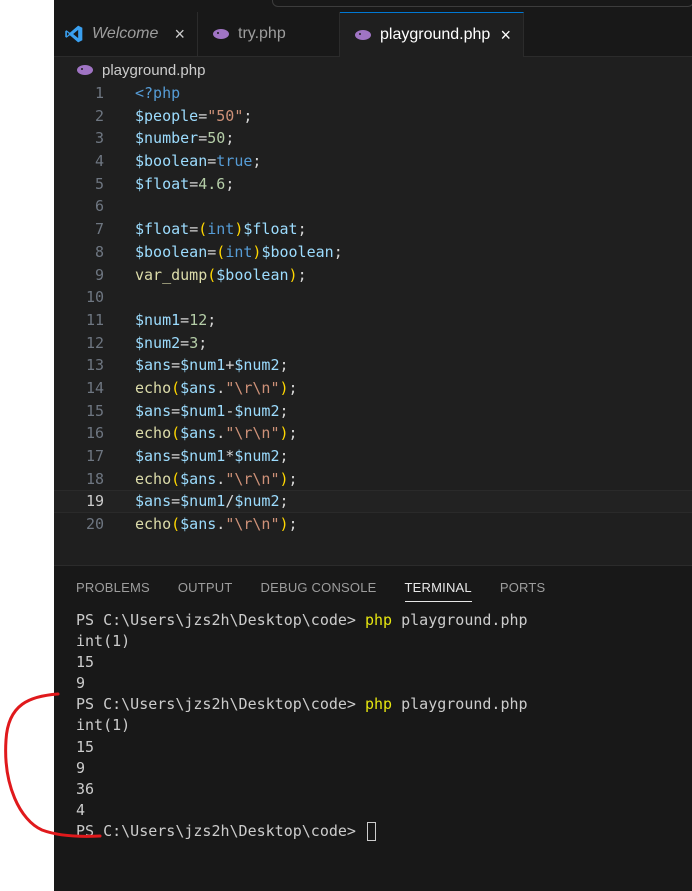 The height and width of the screenshot is (891, 692). Describe the element at coordinates (94, 456) in the screenshot. I see `line-number: 17` at that location.